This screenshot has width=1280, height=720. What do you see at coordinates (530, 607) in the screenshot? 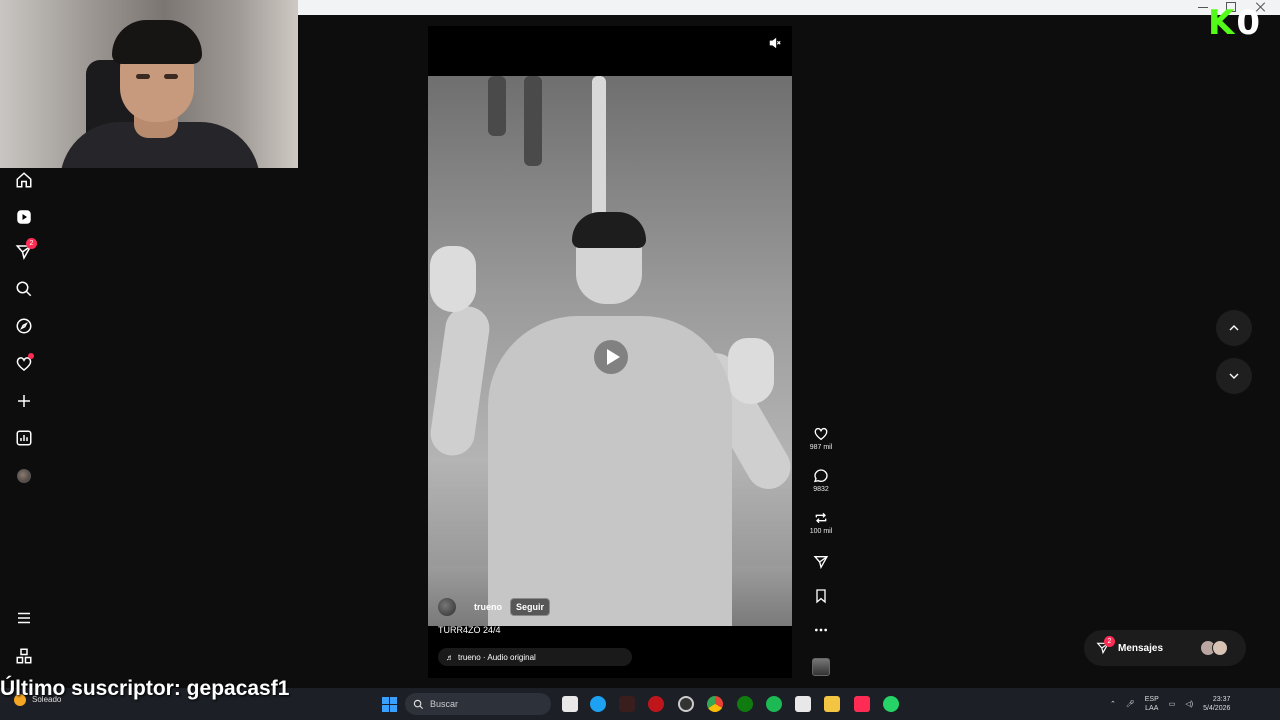
I see `follow-button: Seguir` at bounding box center [530, 607].